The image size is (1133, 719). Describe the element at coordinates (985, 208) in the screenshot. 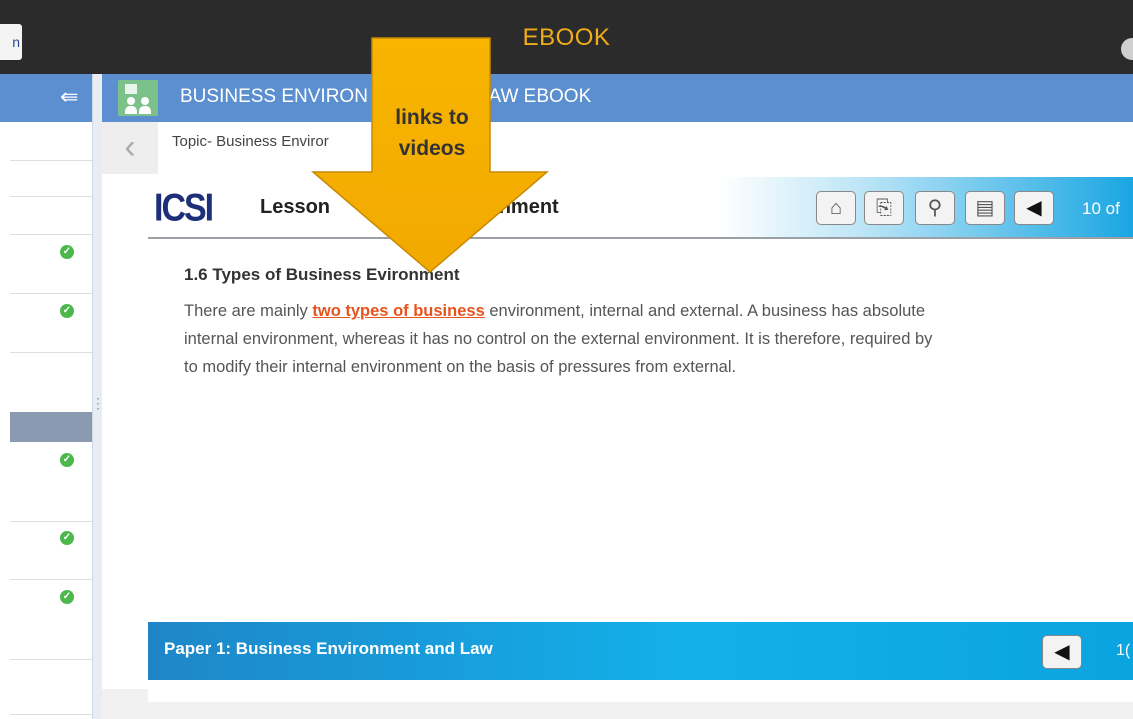

I see `edit-icon: ▤` at that location.